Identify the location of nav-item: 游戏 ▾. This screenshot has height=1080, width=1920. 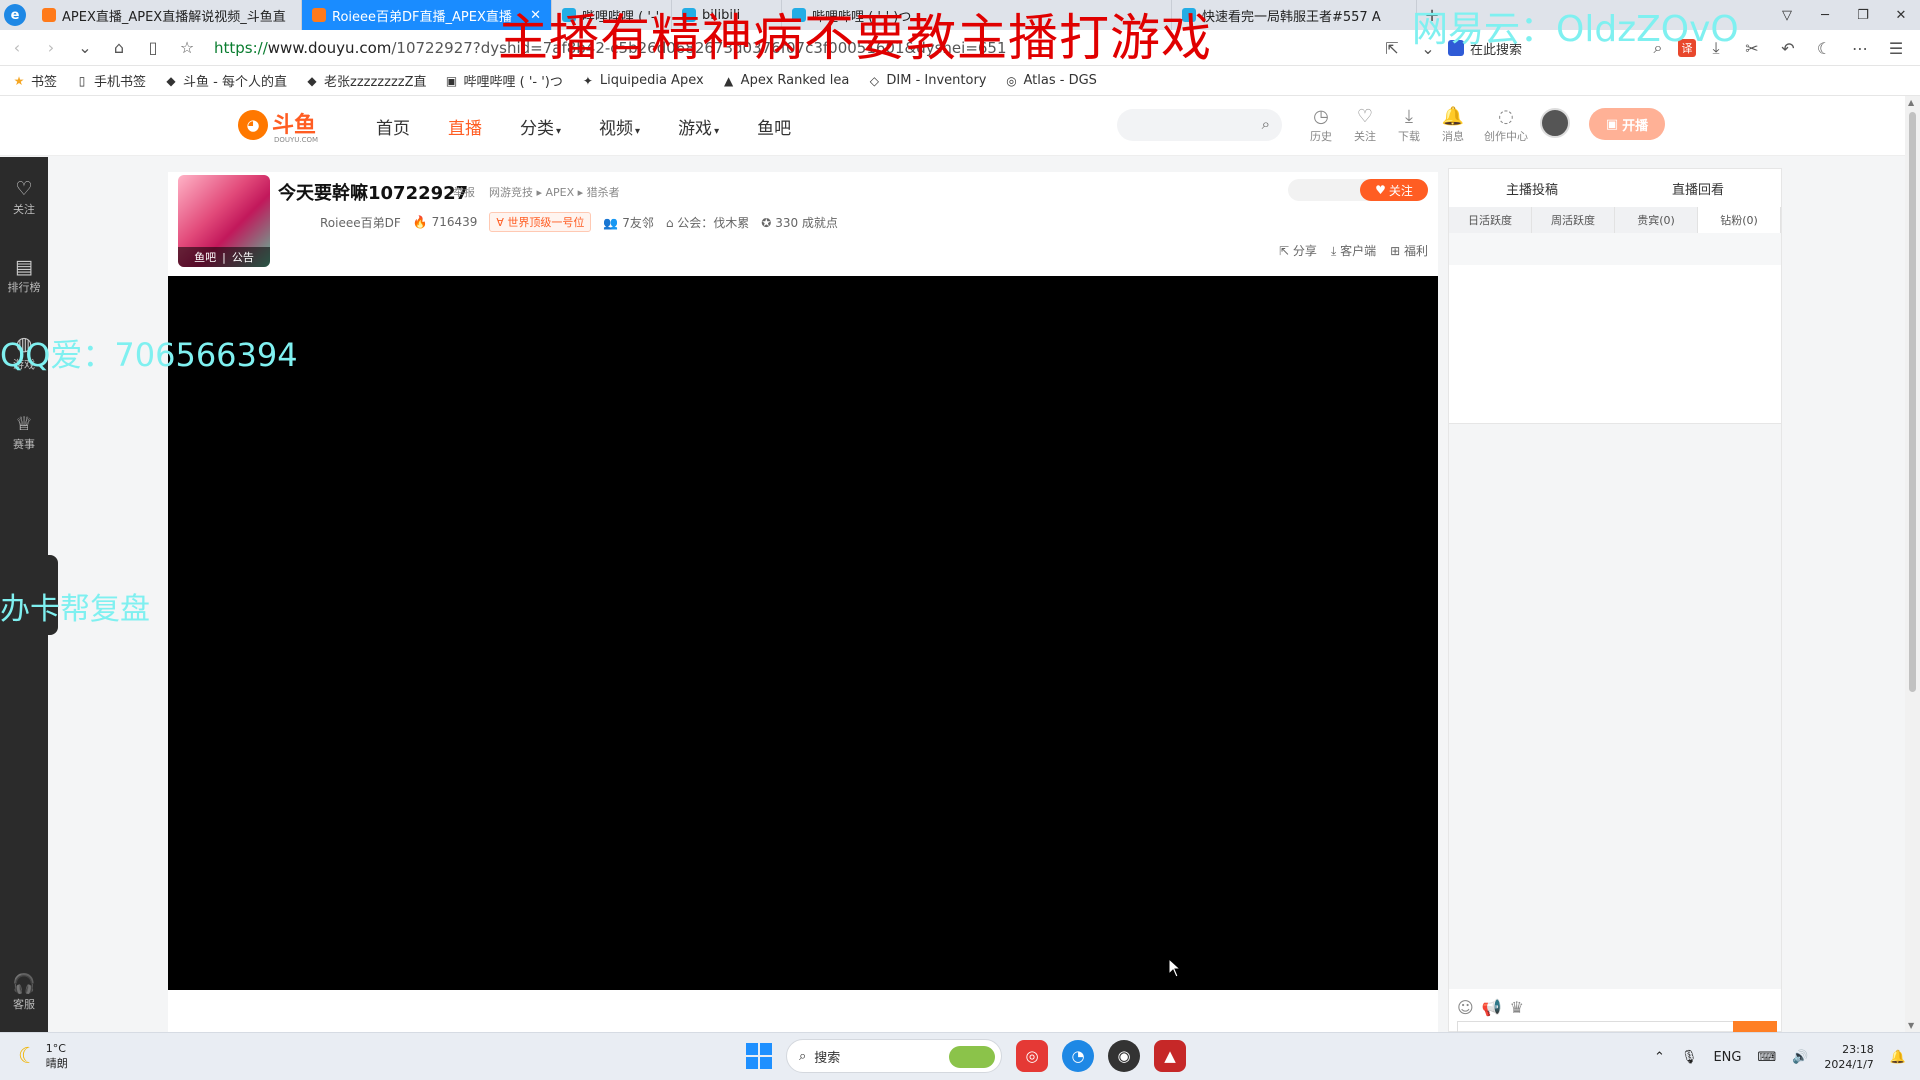
(698, 126).